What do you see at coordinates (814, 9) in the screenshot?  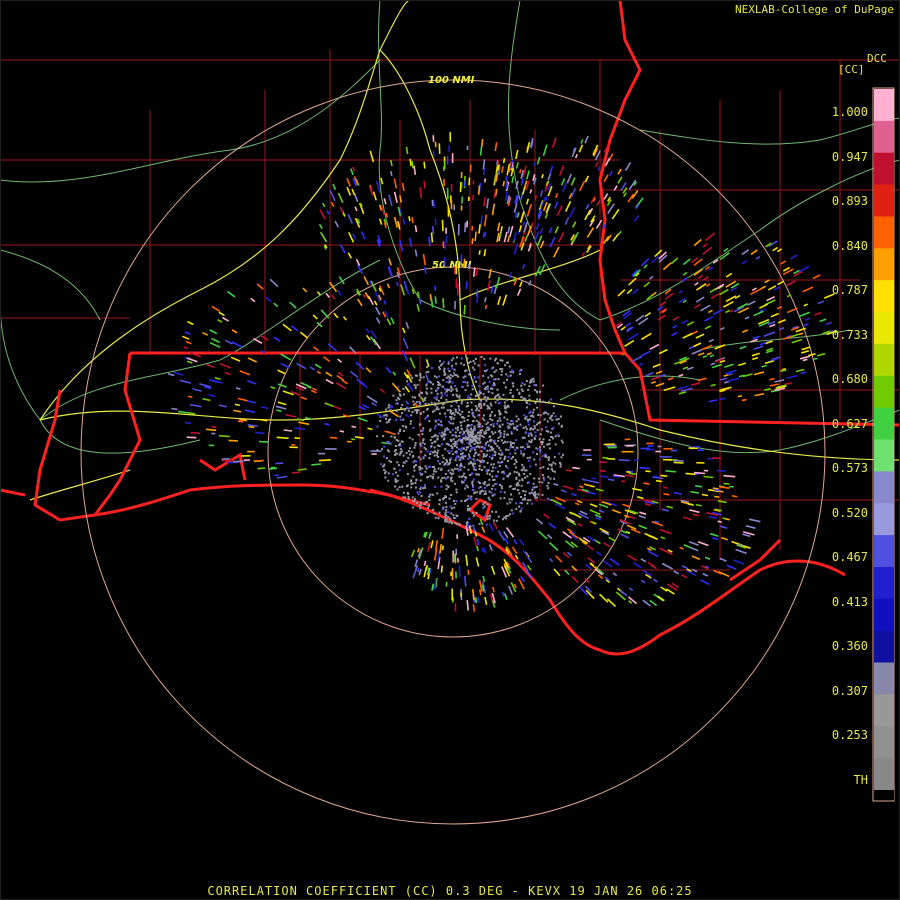 I see `credit-text: NEXLAB-College of DuPage` at bounding box center [814, 9].